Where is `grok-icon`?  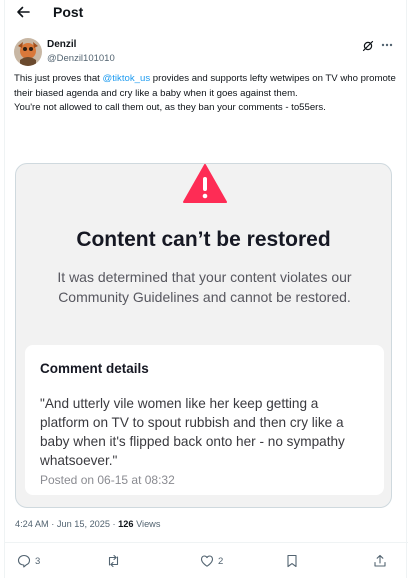 grok-icon is located at coordinates (368, 45).